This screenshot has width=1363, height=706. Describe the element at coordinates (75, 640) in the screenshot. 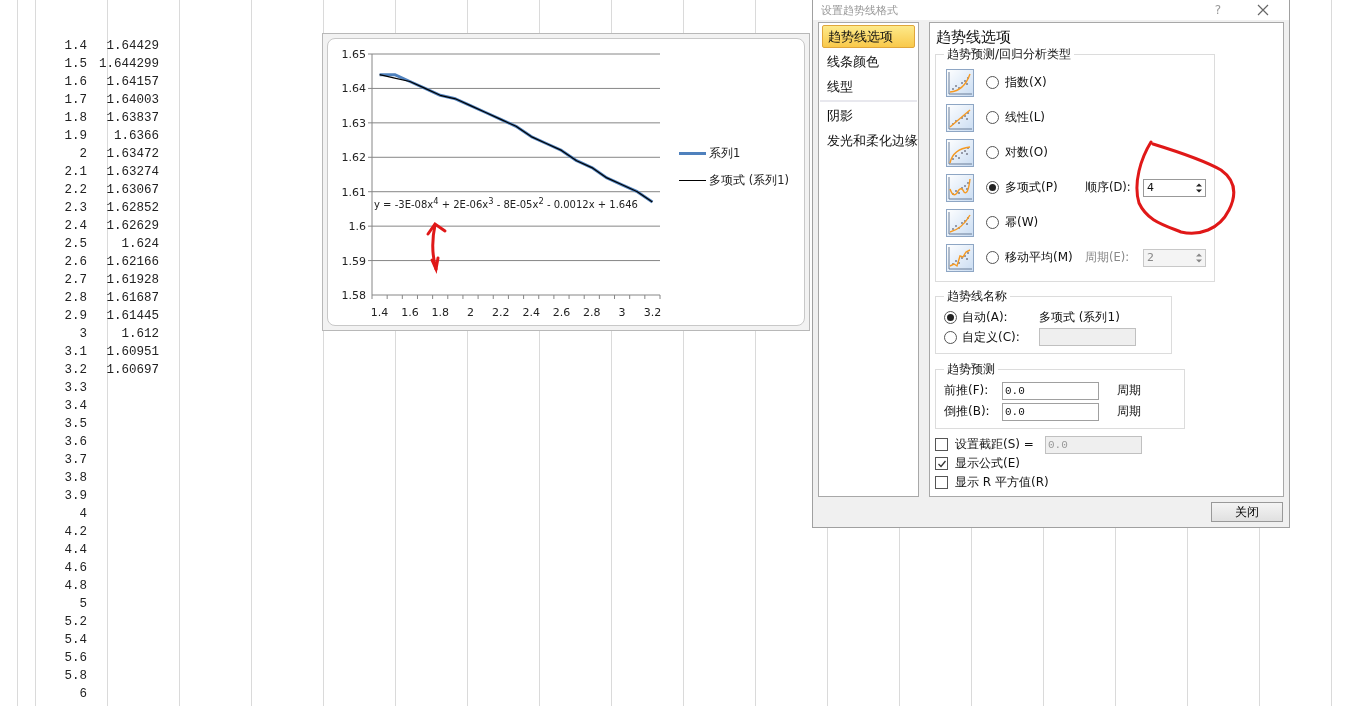

I see `table-cell: 5.4` at that location.